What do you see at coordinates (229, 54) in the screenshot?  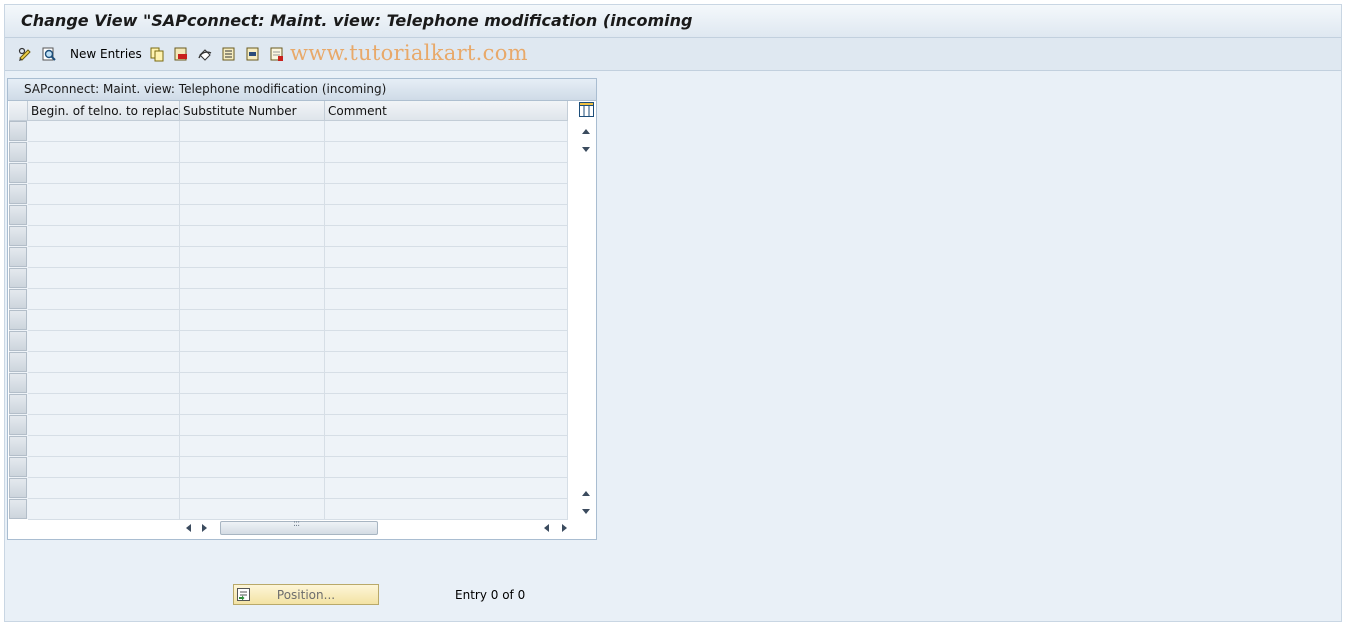 I see `select-all-icon` at bounding box center [229, 54].